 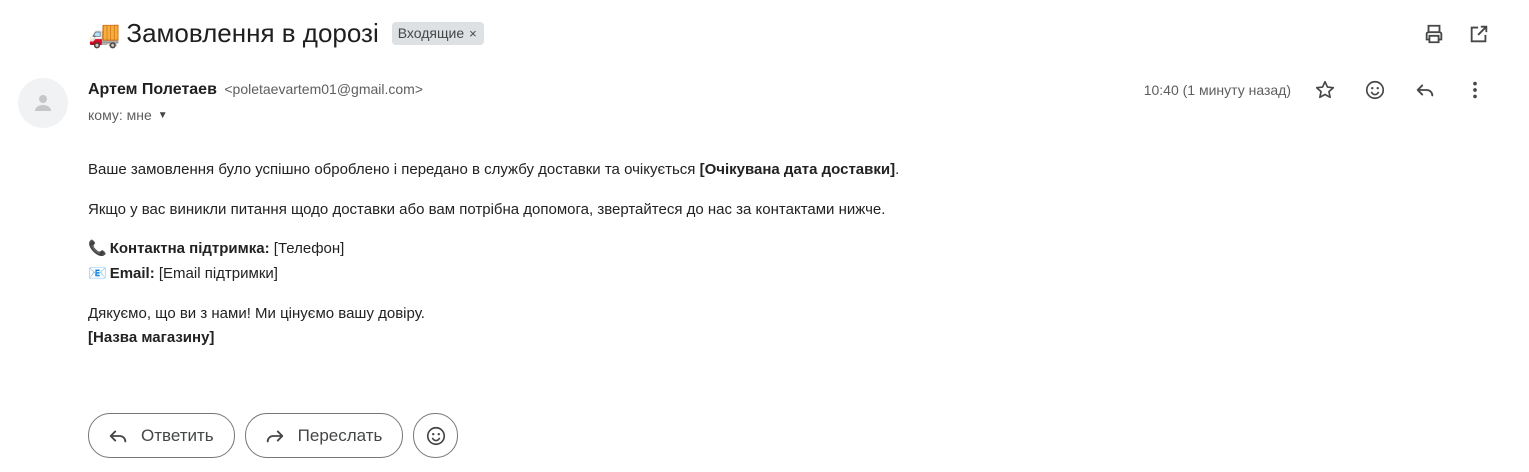 I want to click on truck-emoji: 🚚, so click(x=104, y=33).